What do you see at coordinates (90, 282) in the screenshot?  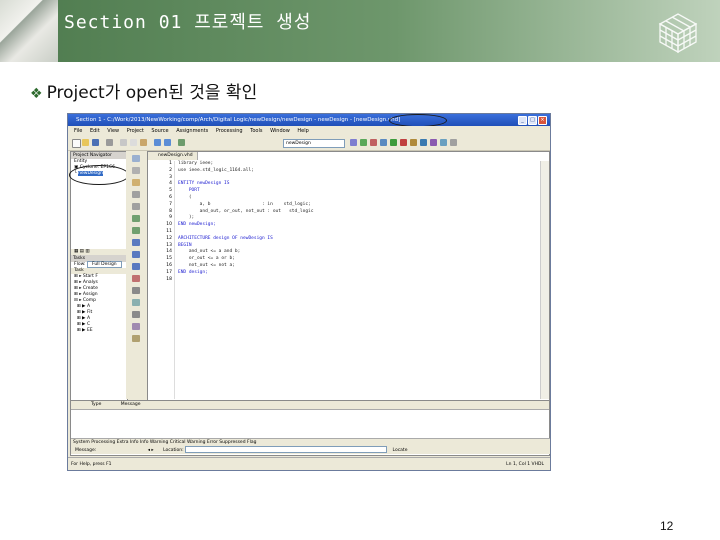 I see `task-item-label: Analys` at bounding box center [90, 282].